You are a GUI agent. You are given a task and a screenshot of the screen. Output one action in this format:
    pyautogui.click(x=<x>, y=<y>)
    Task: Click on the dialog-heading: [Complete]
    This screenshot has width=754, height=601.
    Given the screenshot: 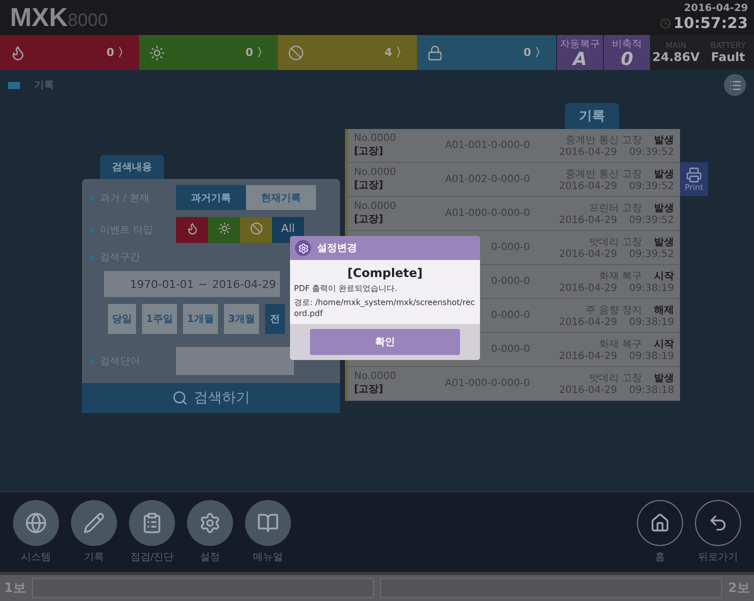 What is the action you would take?
    pyautogui.click(x=385, y=273)
    